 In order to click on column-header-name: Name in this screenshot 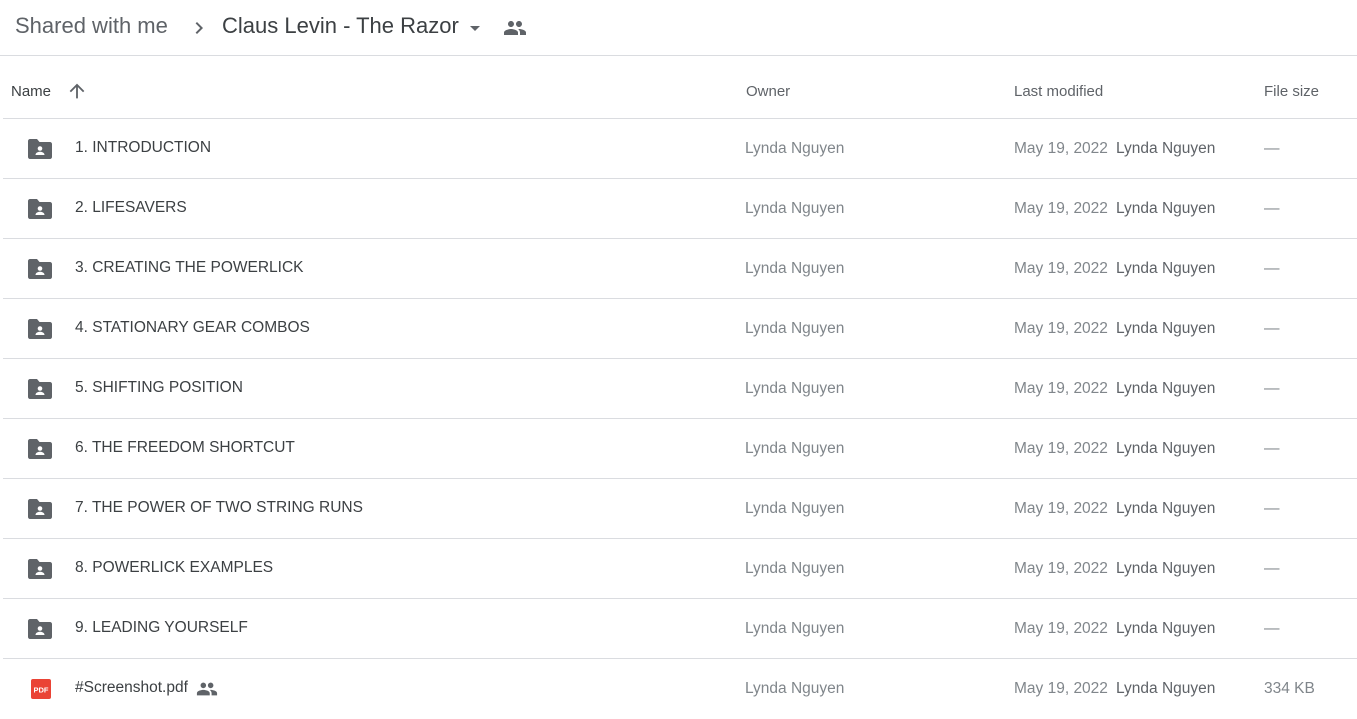, I will do `click(31, 91)`.